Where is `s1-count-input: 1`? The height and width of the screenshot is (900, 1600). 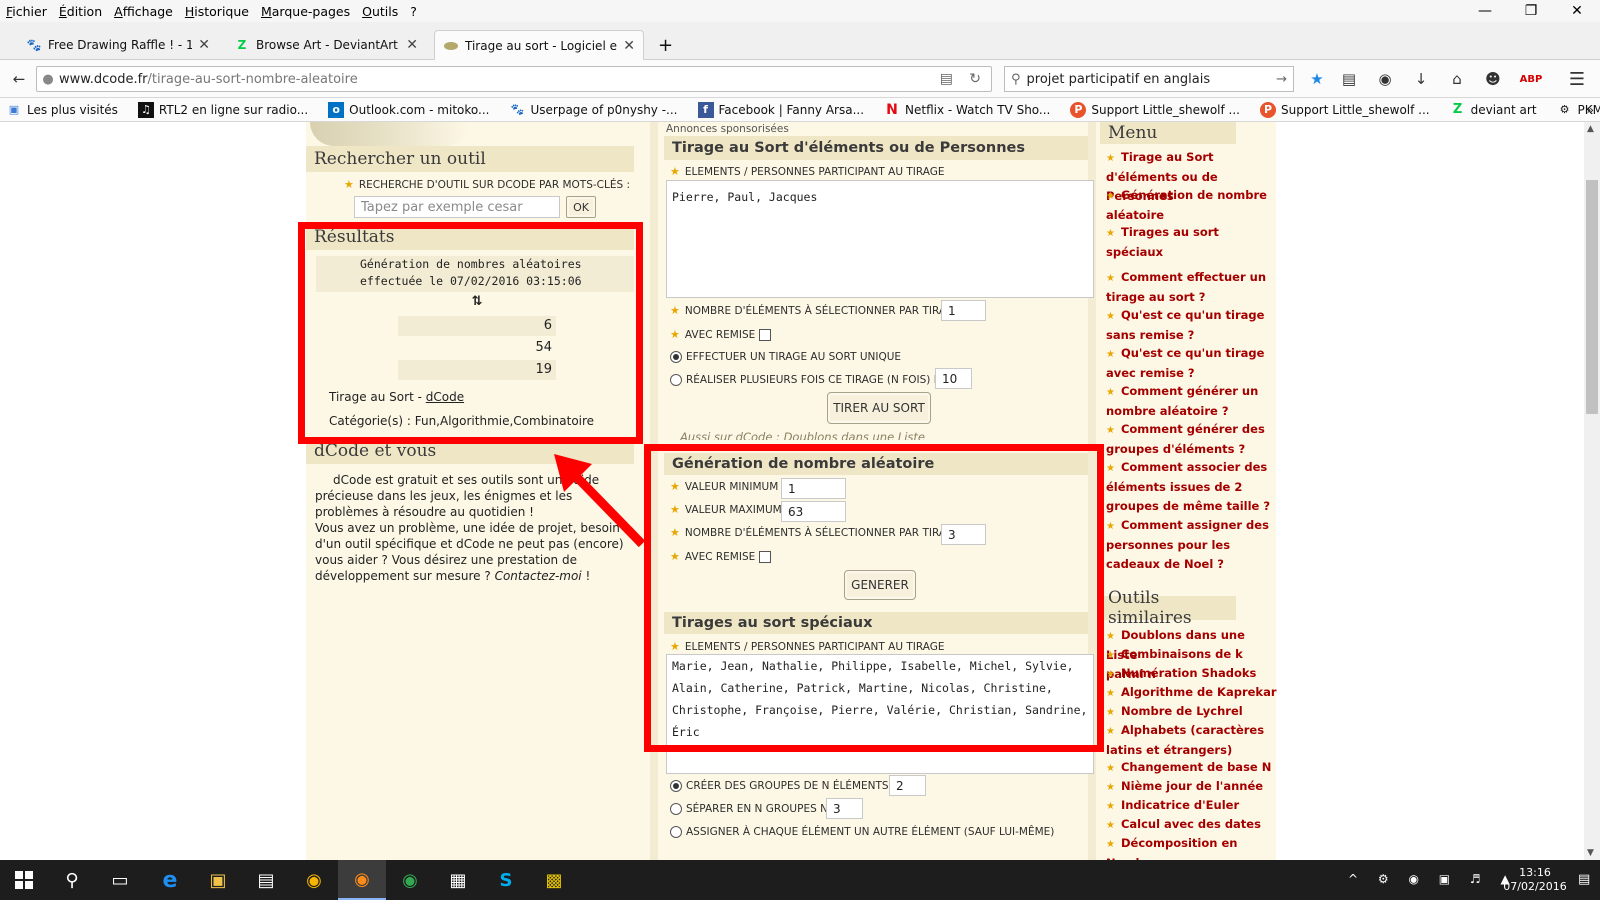 s1-count-input: 1 is located at coordinates (963, 310).